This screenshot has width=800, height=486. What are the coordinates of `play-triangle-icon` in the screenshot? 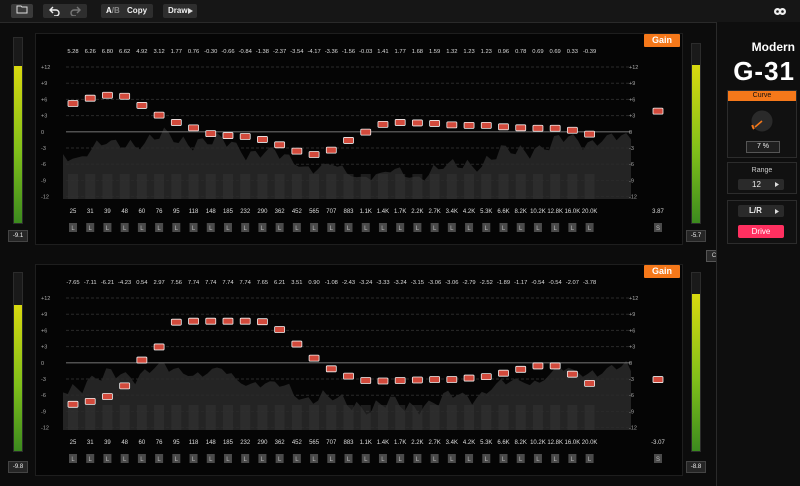 It's located at (777, 184).